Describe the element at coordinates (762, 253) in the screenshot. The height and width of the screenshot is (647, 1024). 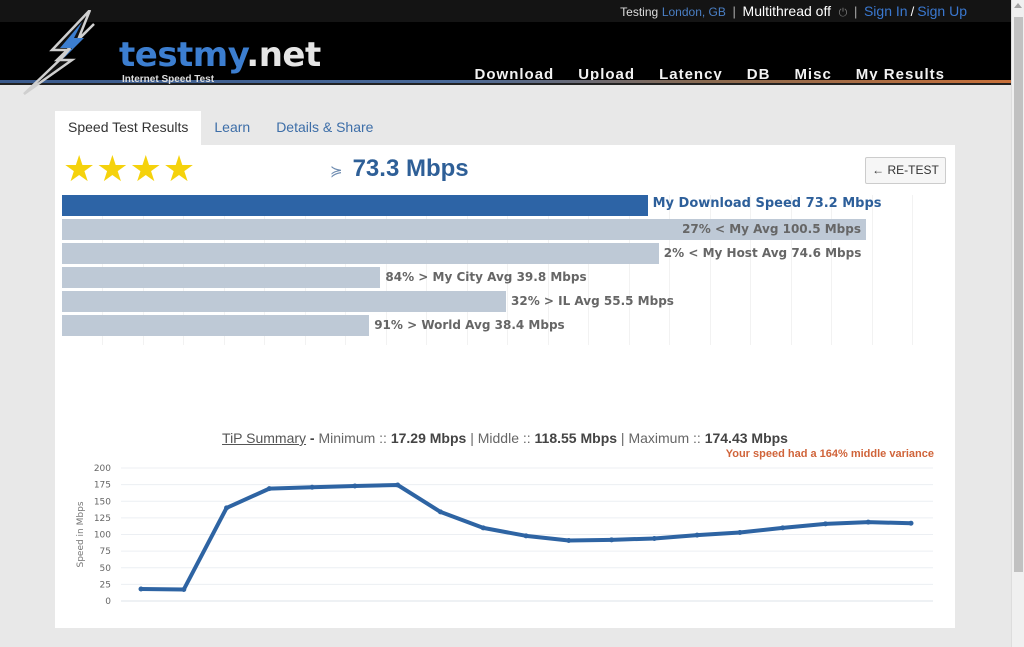
I see `bar-label: 2% < My Host Avg 74.6 Mbps` at that location.